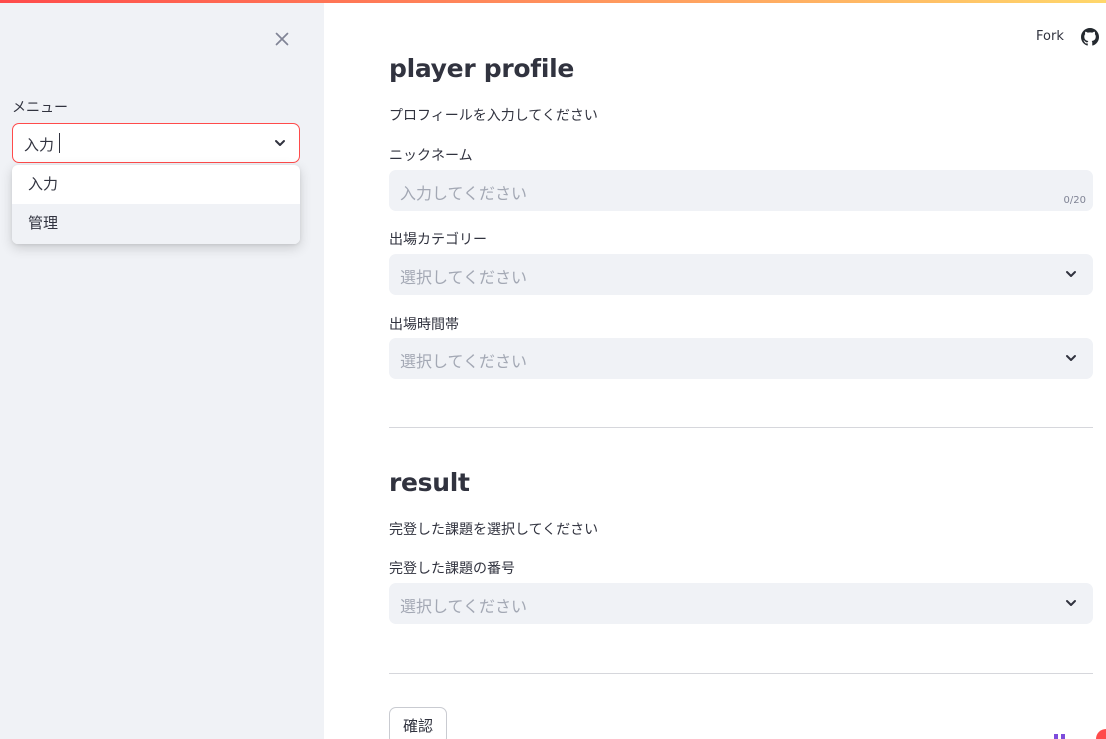 Image resolution: width=1106 pixels, height=739 pixels. I want to click on timeslot-select: 選択してください, so click(741, 358).